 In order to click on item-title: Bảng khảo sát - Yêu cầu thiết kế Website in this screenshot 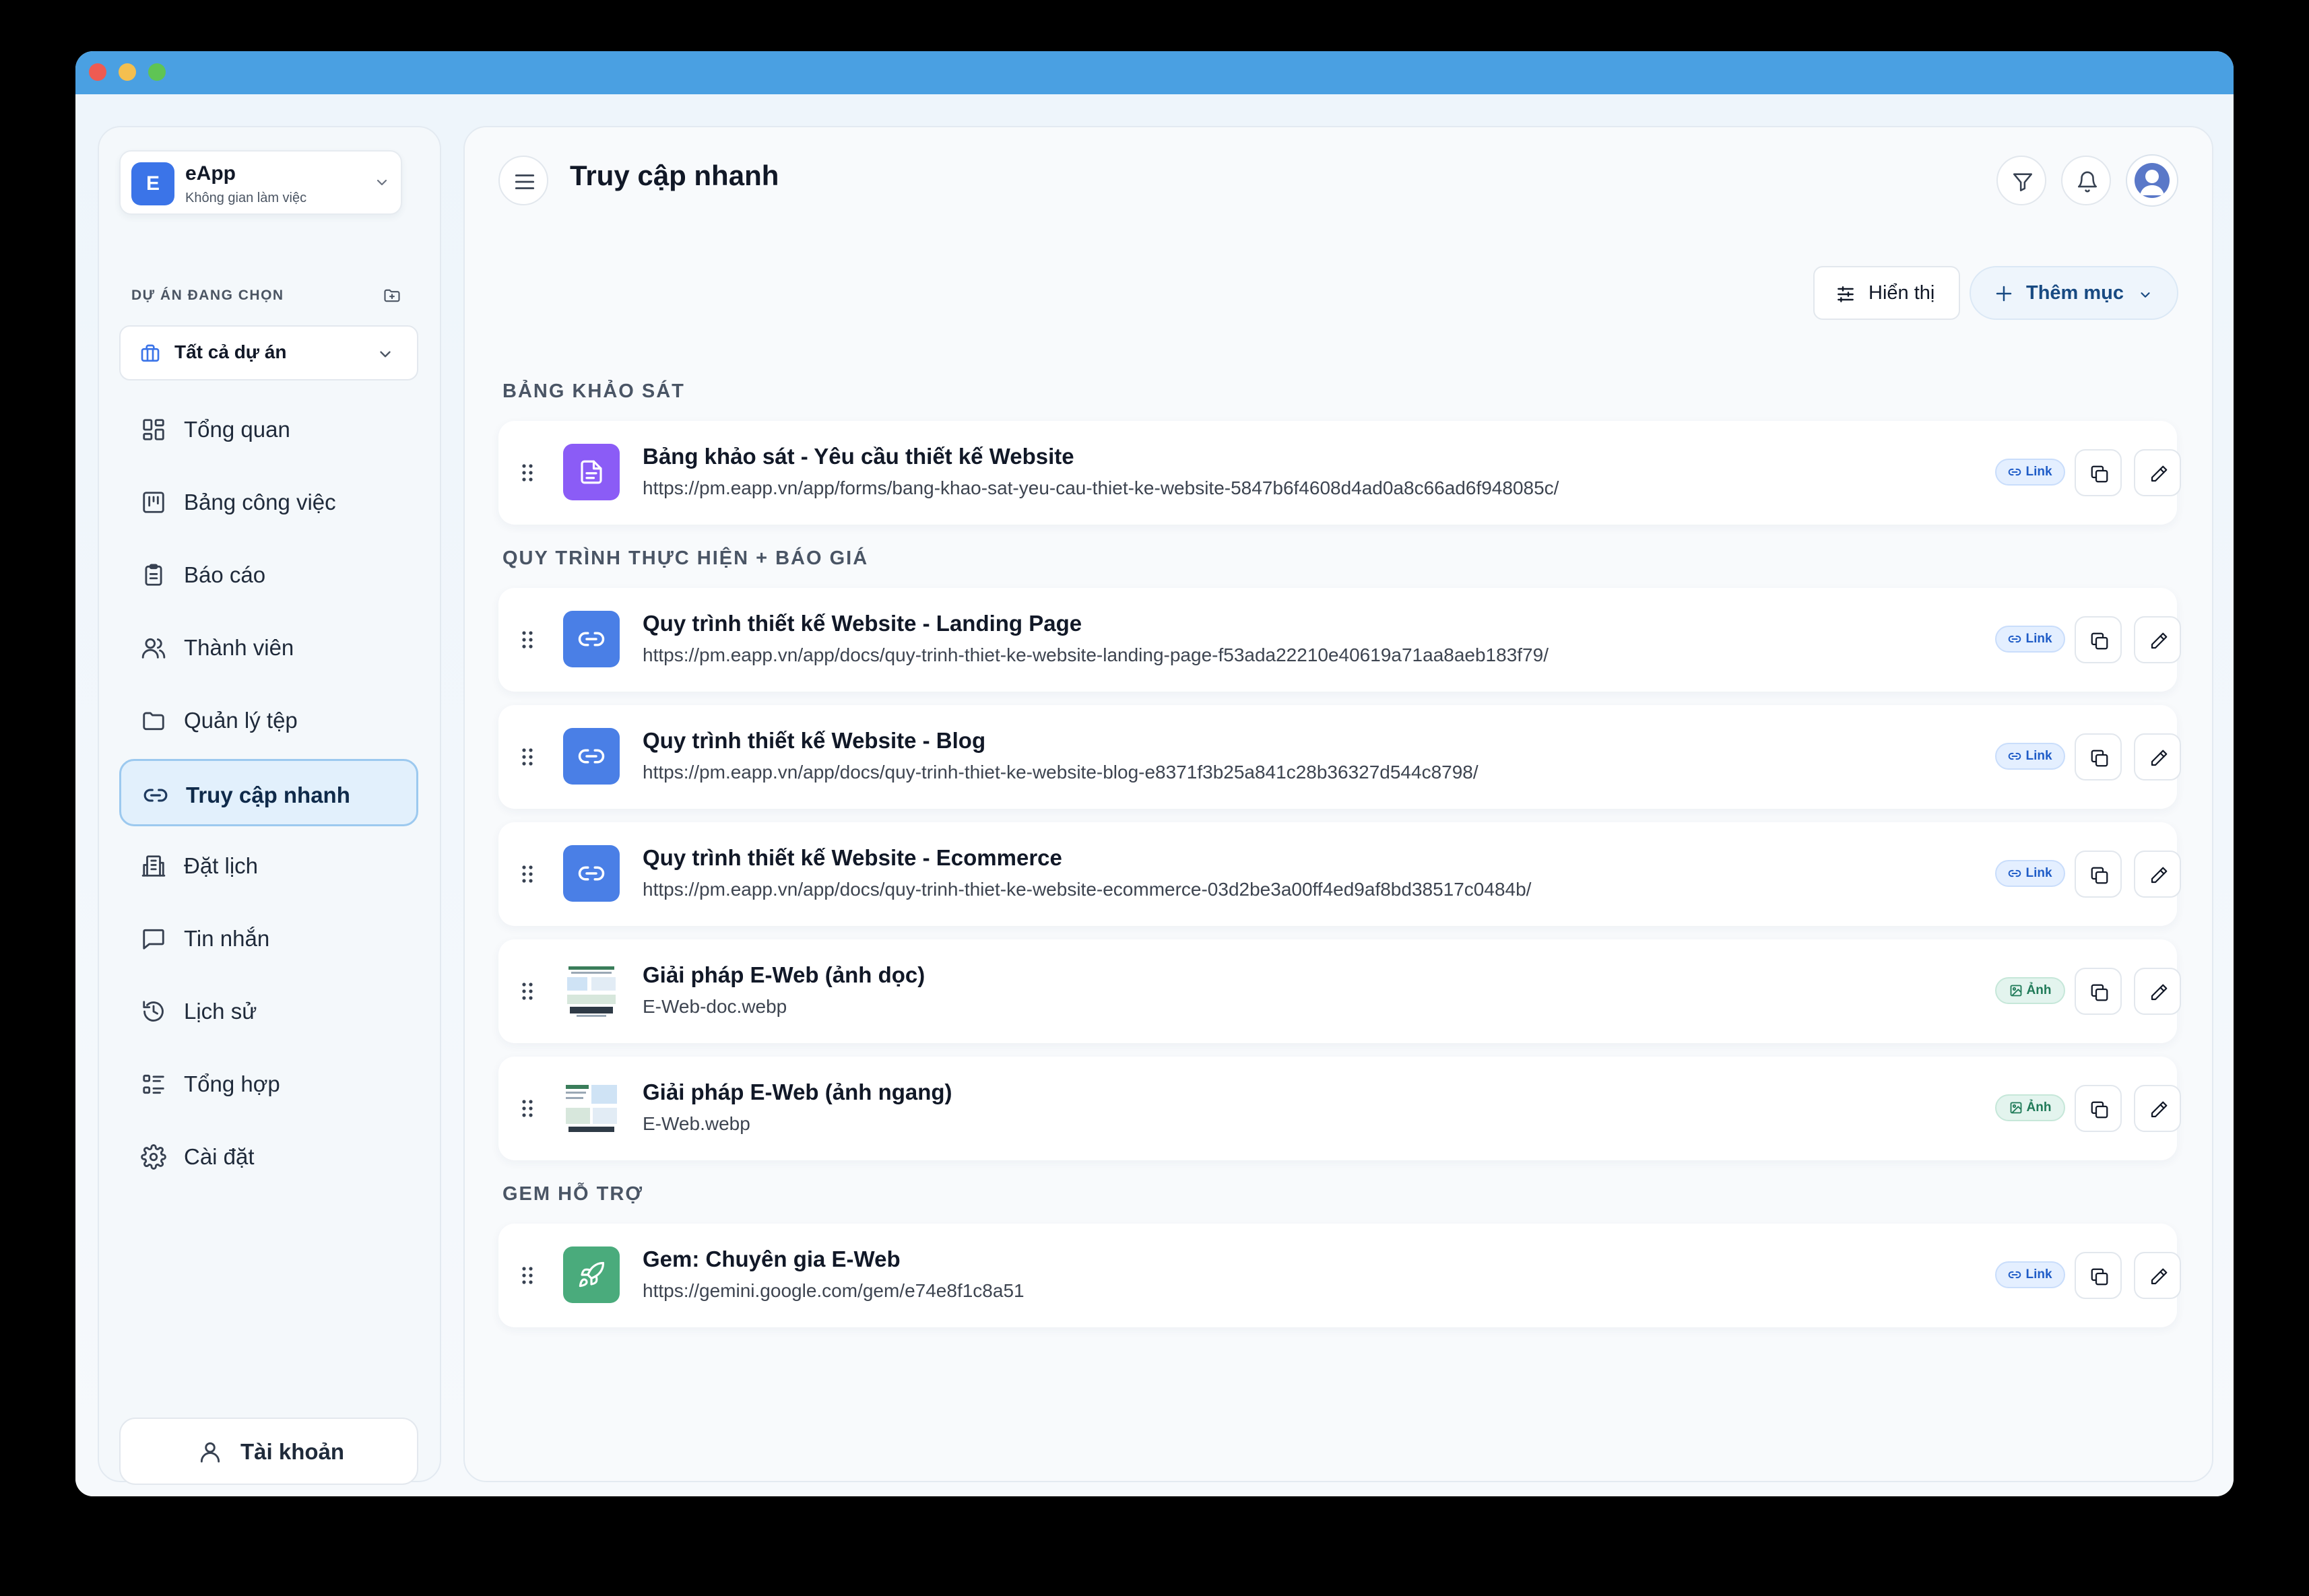, I will do `click(858, 456)`.